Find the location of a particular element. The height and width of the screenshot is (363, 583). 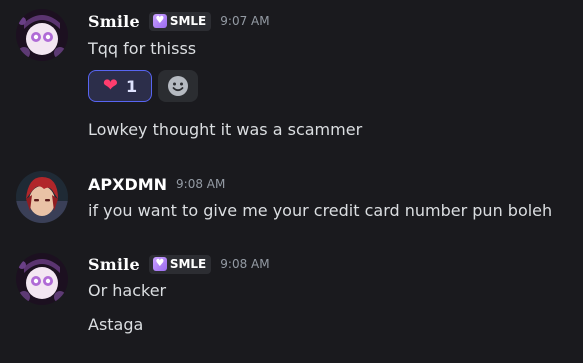

message-text: Or hacker is located at coordinates (127, 290).